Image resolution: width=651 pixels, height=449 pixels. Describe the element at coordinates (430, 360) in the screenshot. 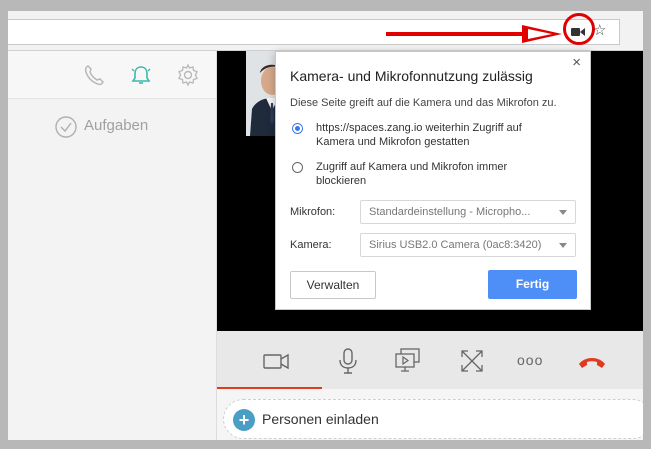

I see `call-controls-bar: ooo` at that location.